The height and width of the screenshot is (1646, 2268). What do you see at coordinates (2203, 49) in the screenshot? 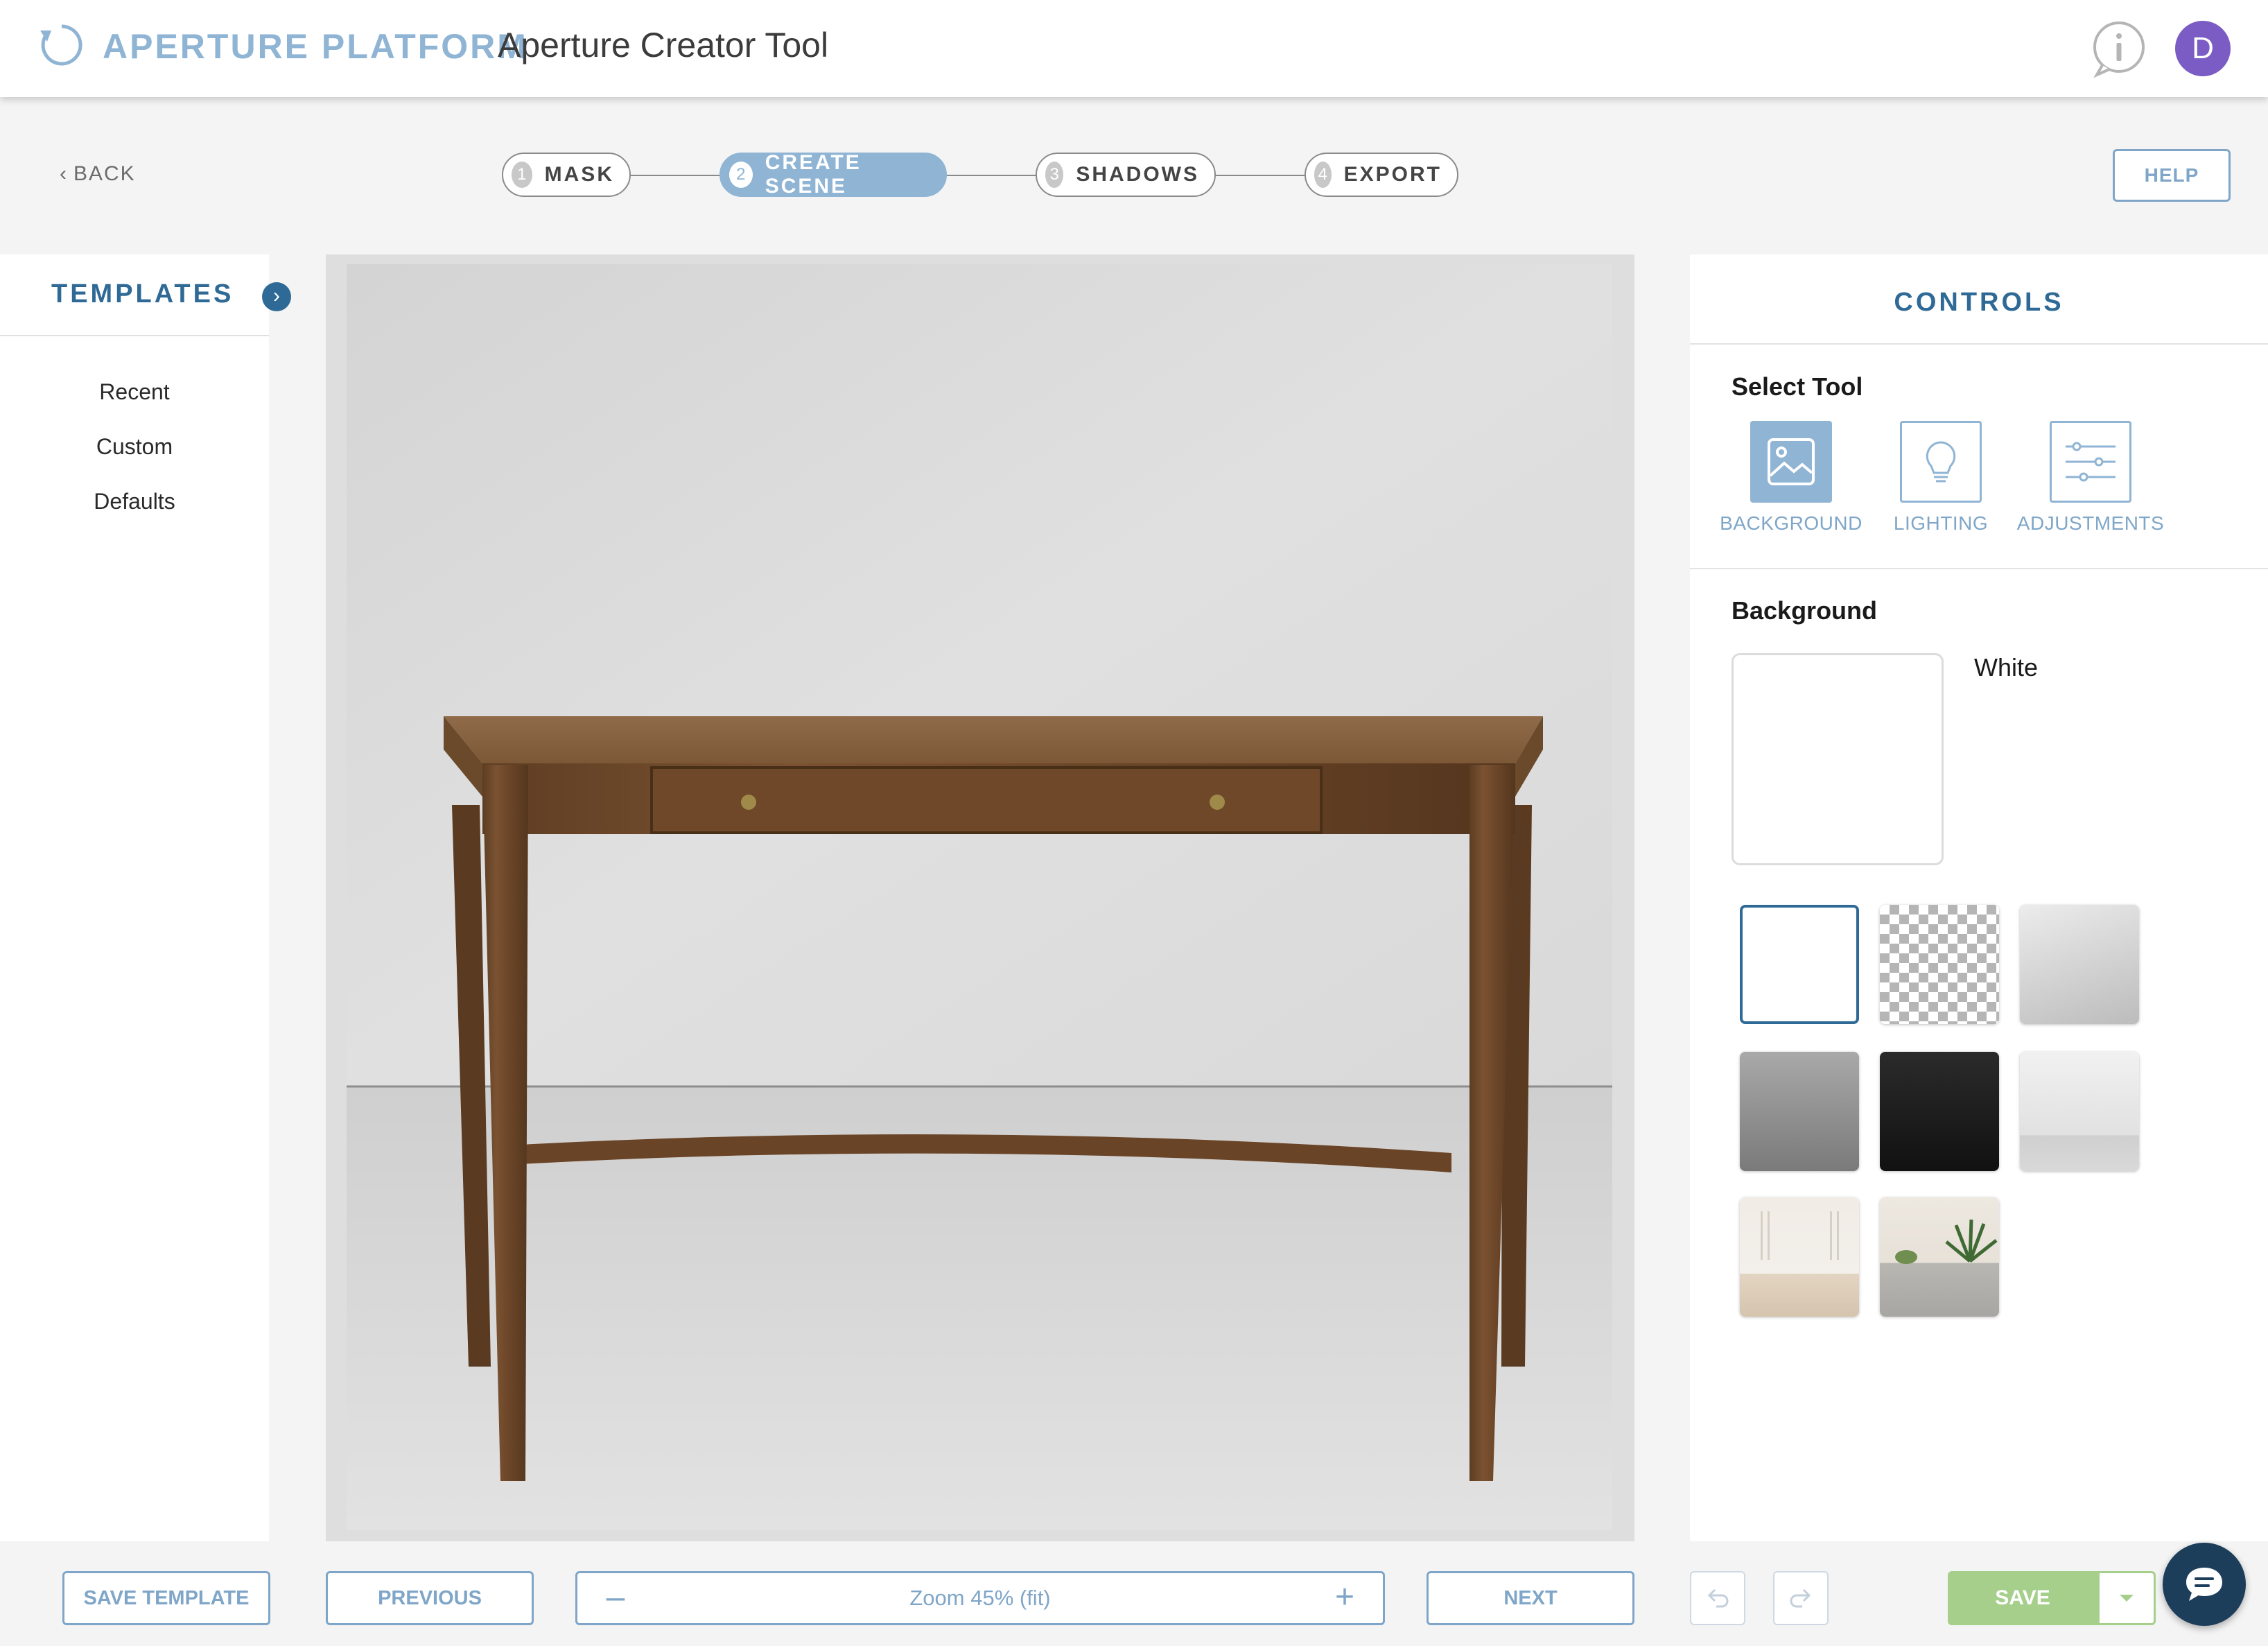
I see `user-avatar: D` at bounding box center [2203, 49].